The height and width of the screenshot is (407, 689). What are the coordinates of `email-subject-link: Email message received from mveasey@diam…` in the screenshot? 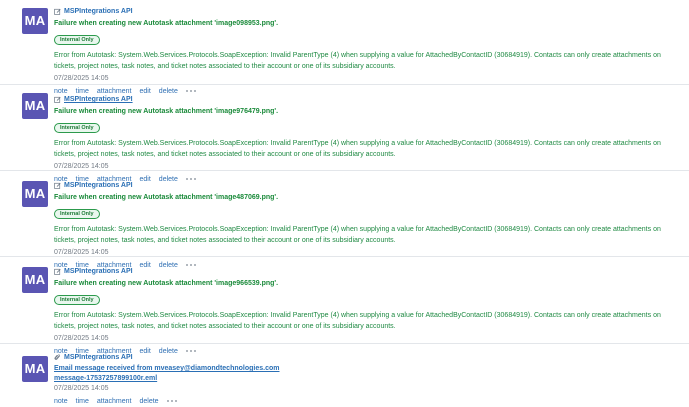 It's located at (359, 369).